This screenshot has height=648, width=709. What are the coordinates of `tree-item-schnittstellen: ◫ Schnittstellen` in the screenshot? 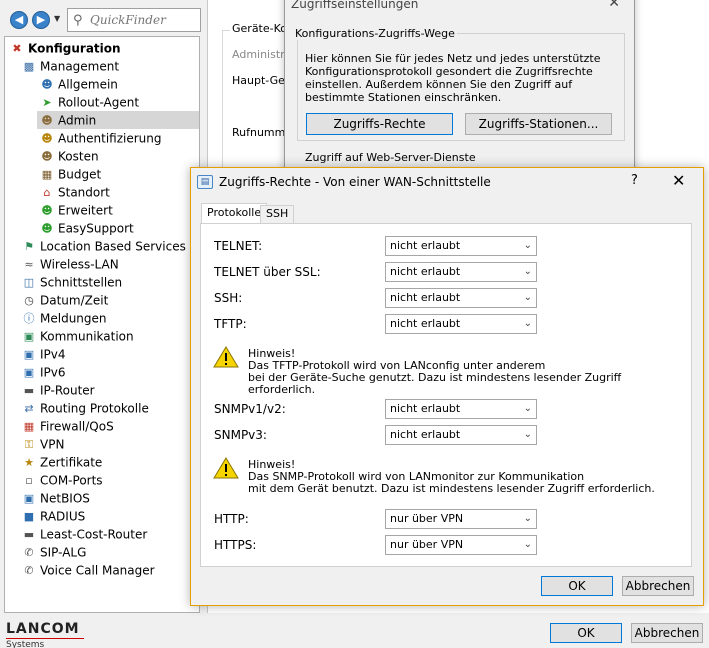 It's located at (71, 282).